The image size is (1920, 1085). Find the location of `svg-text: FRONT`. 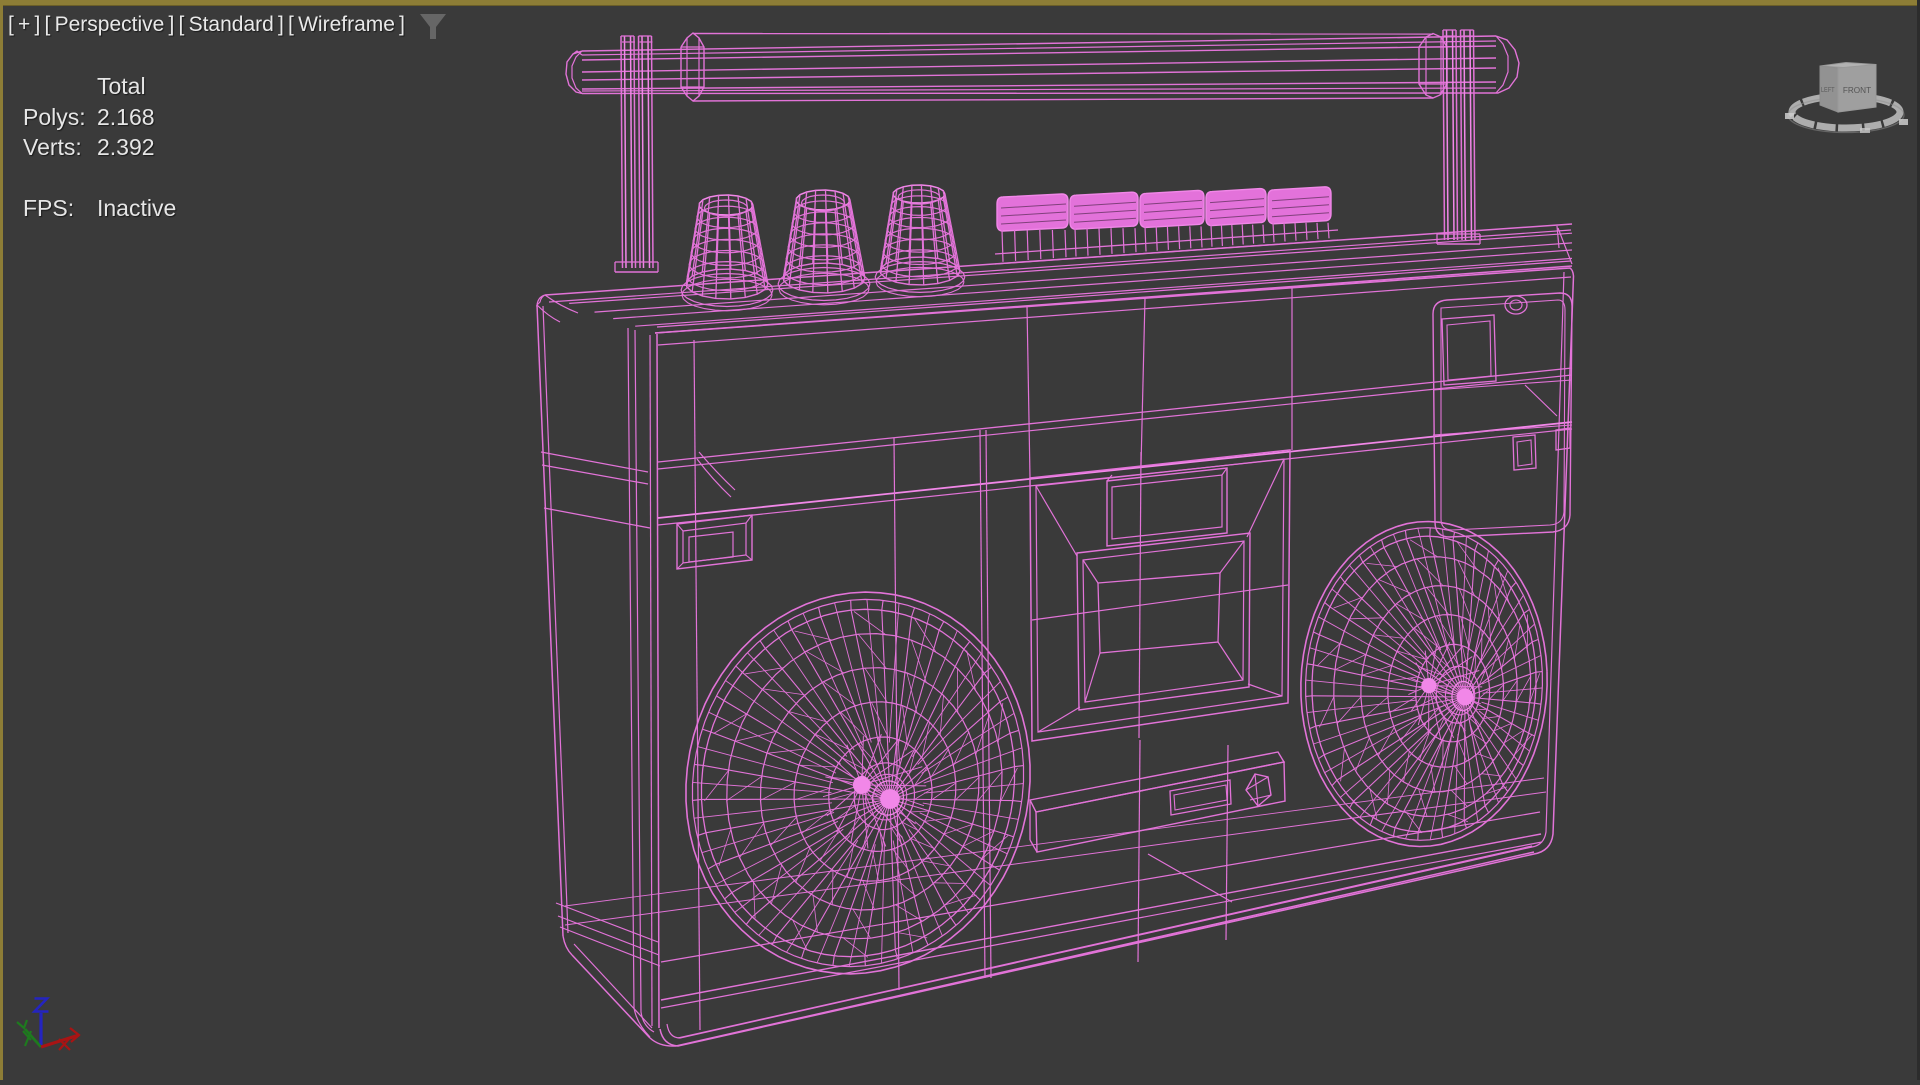

svg-text: FRONT is located at coordinates (1857, 90).